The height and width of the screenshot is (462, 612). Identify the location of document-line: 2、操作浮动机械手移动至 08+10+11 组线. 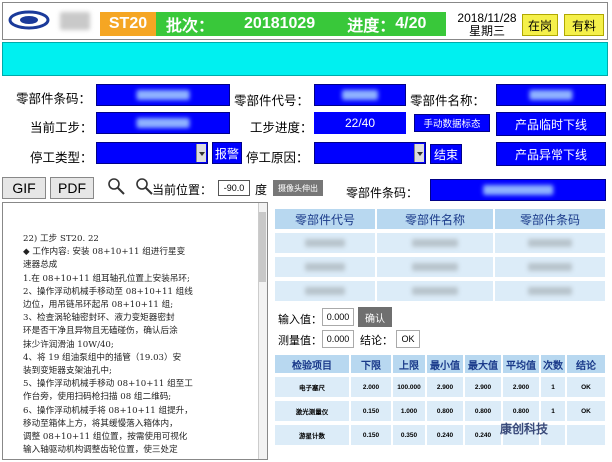
(108, 291).